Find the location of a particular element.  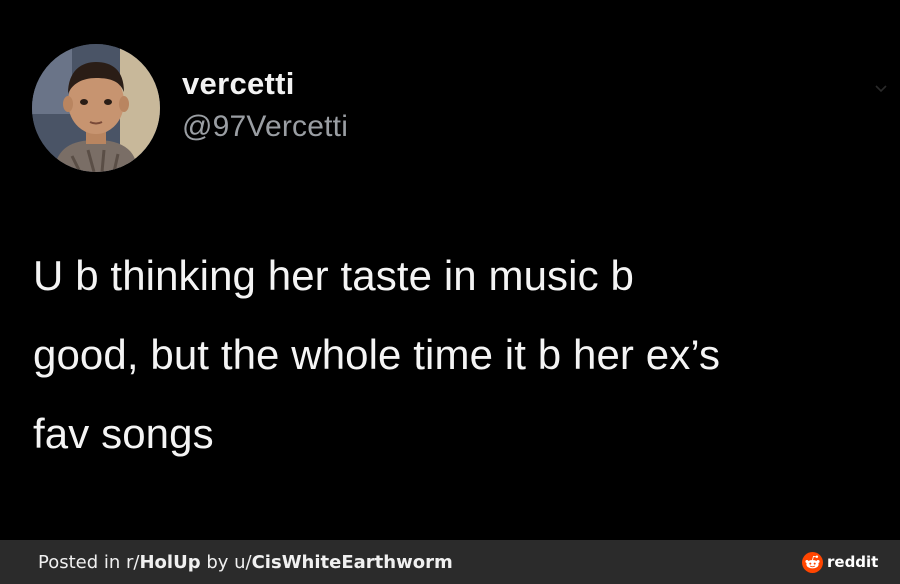

post-attribution: Posted in r/HolUp by u/CisWhiteEarthworm is located at coordinates (245, 562).